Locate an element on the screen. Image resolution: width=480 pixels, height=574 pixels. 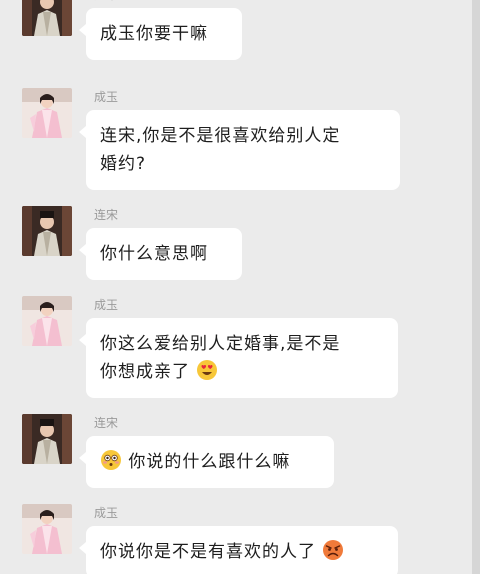
message-text: 你说的什么跟什么嘛 is located at coordinates (209, 462).